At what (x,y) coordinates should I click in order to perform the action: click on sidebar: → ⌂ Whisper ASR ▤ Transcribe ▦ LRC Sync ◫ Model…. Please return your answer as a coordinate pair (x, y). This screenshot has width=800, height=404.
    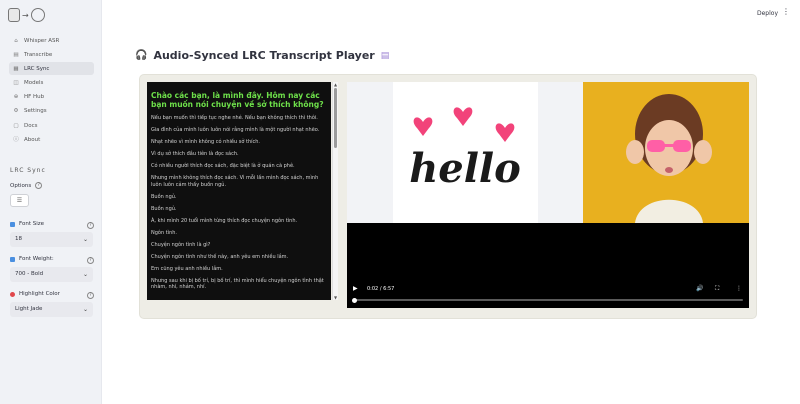
    Looking at the image, I should click on (51, 202).